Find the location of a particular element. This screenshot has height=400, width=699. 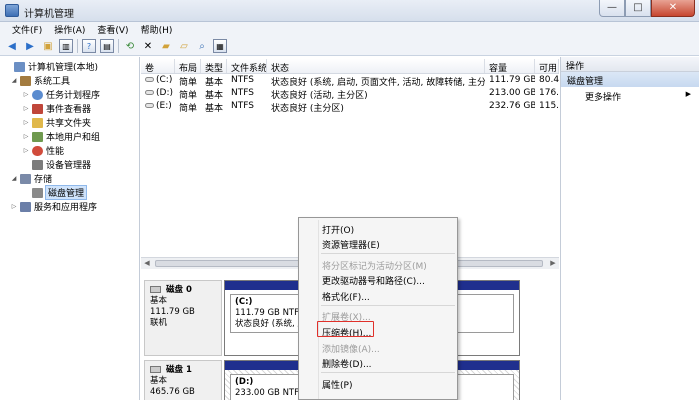

maximize-button: □ is located at coordinates (638, 8).